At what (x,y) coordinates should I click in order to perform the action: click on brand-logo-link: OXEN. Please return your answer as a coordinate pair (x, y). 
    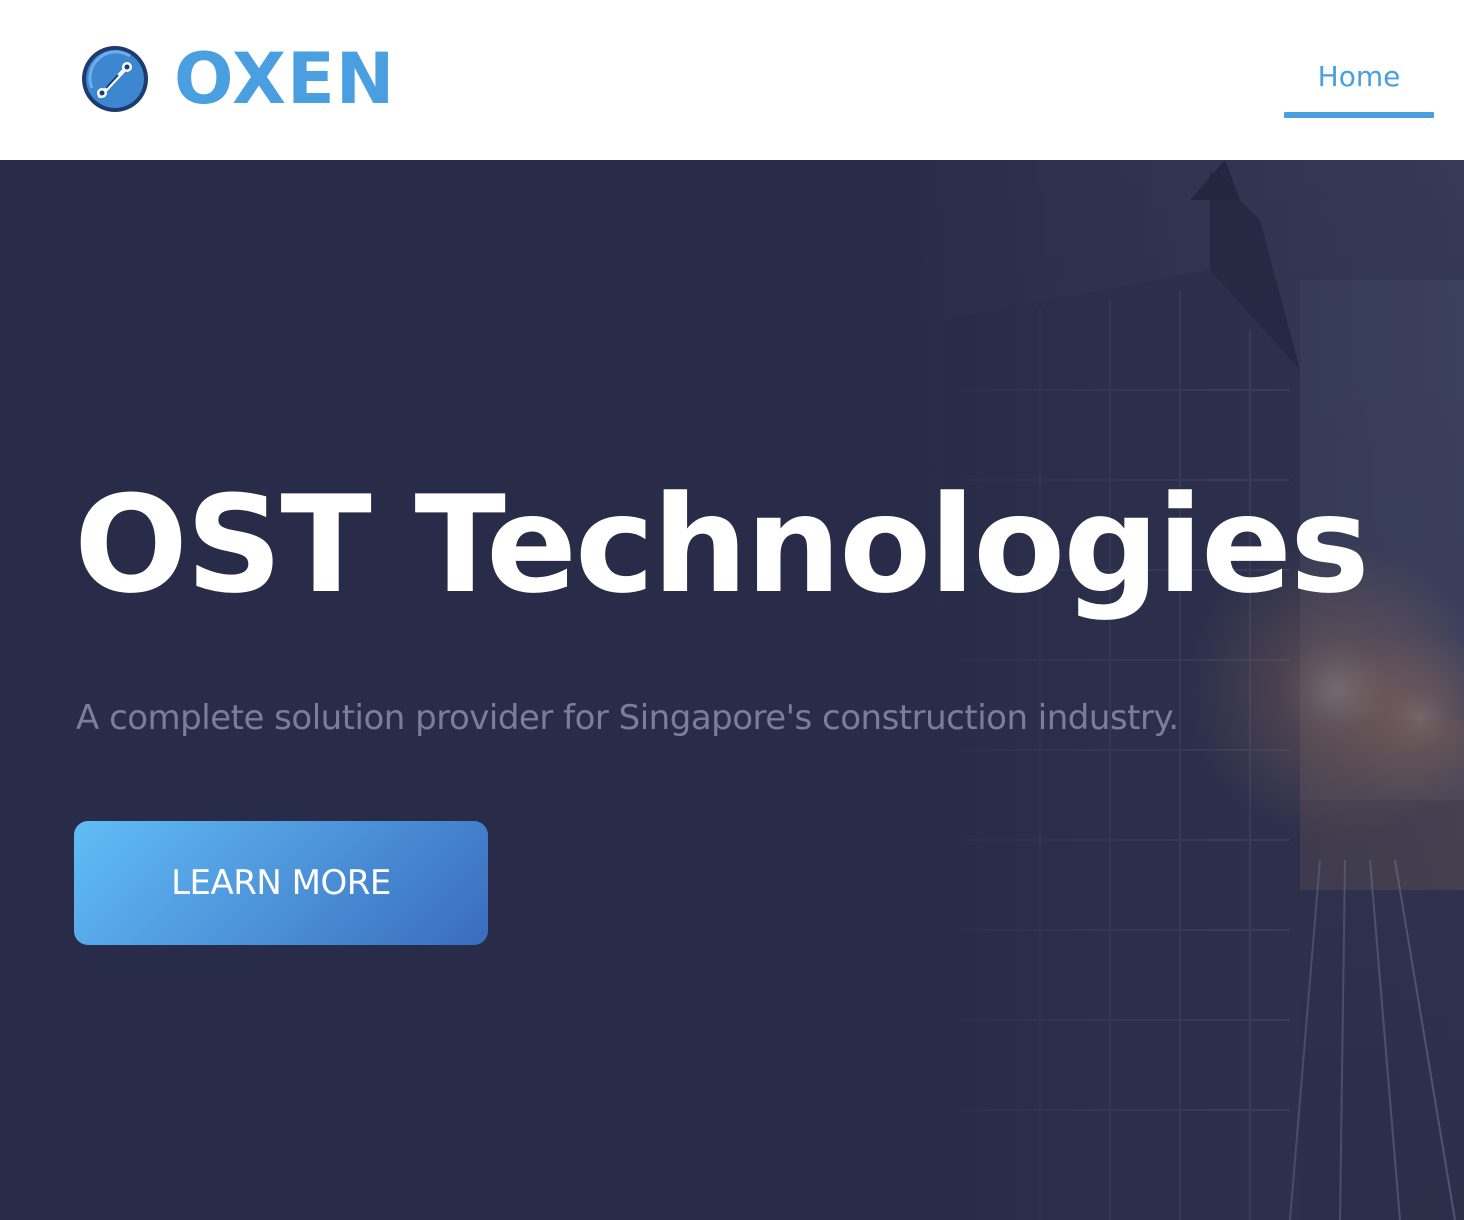
    Looking at the image, I should click on (237, 79).